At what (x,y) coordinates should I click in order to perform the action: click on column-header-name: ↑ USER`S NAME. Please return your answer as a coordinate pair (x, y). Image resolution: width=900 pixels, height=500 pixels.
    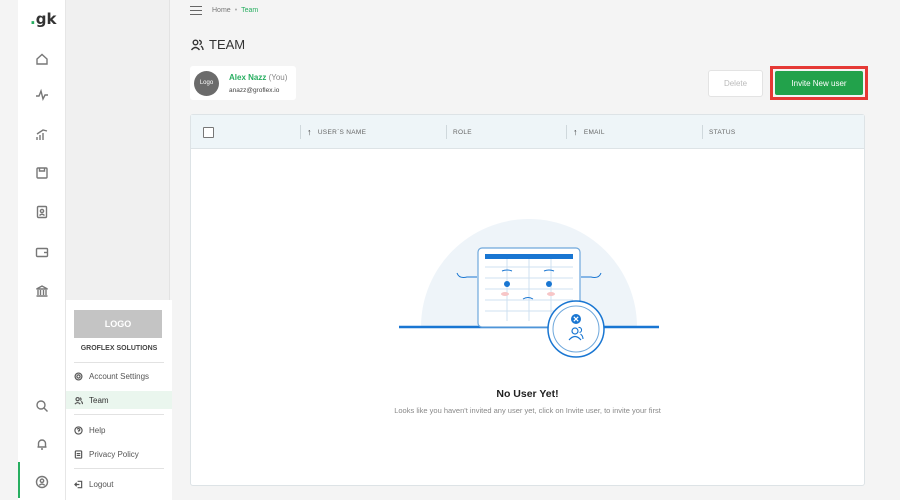
    Looking at the image, I should click on (333, 132).